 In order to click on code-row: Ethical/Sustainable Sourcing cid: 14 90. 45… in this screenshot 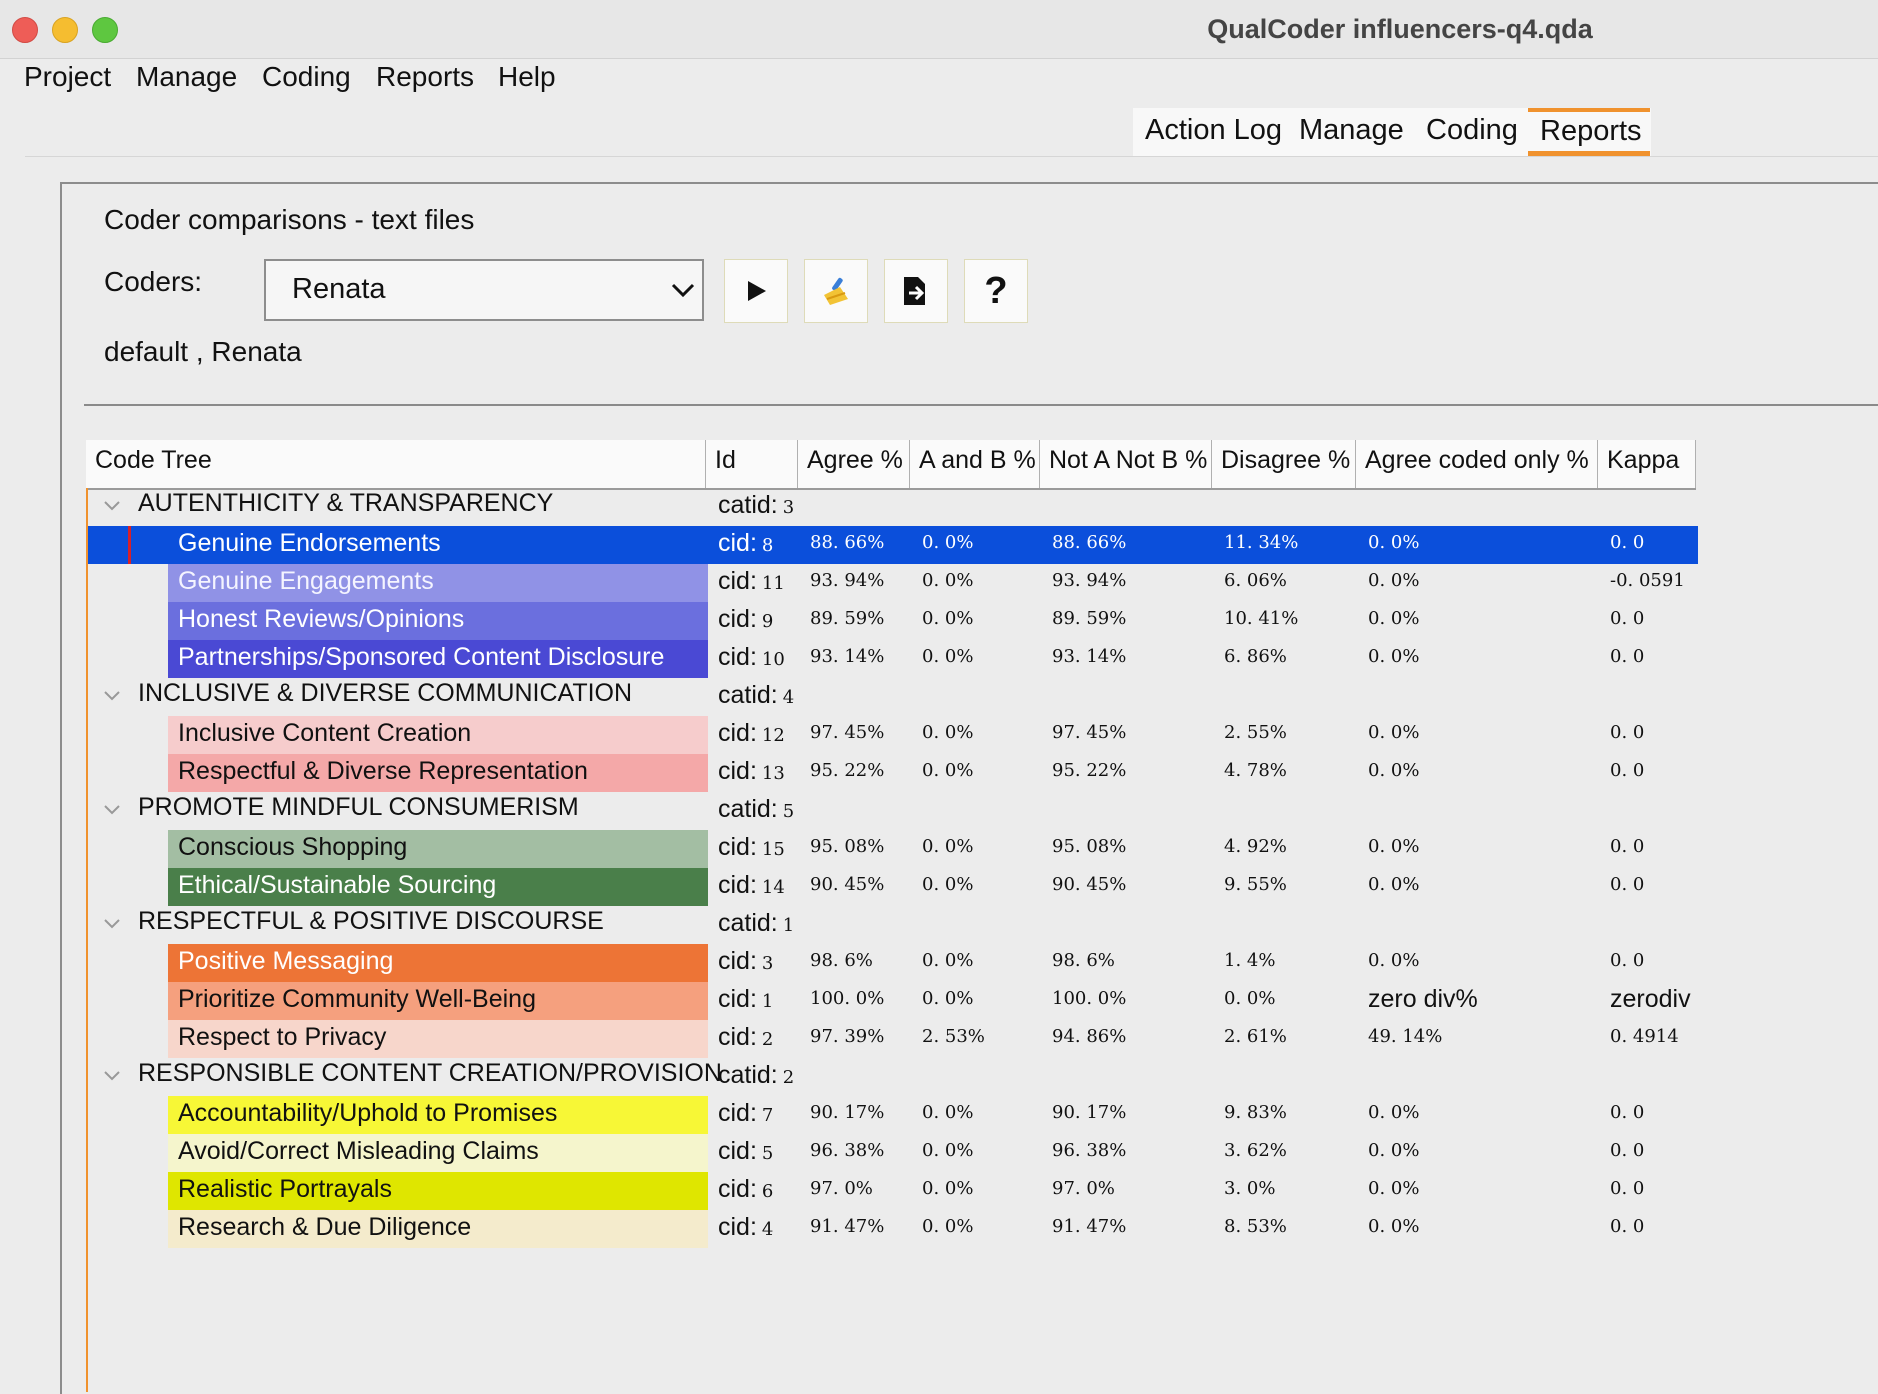, I will do `click(893, 887)`.